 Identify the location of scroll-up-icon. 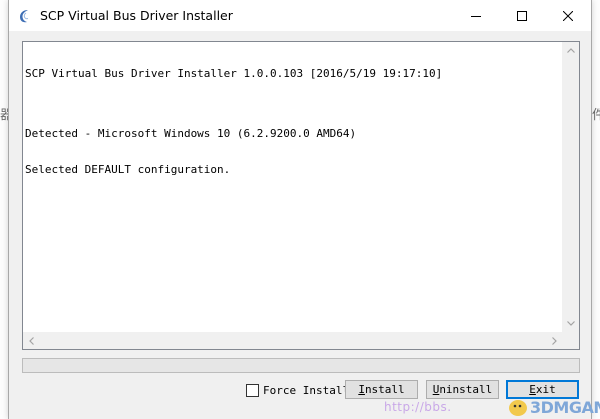
(570, 50).